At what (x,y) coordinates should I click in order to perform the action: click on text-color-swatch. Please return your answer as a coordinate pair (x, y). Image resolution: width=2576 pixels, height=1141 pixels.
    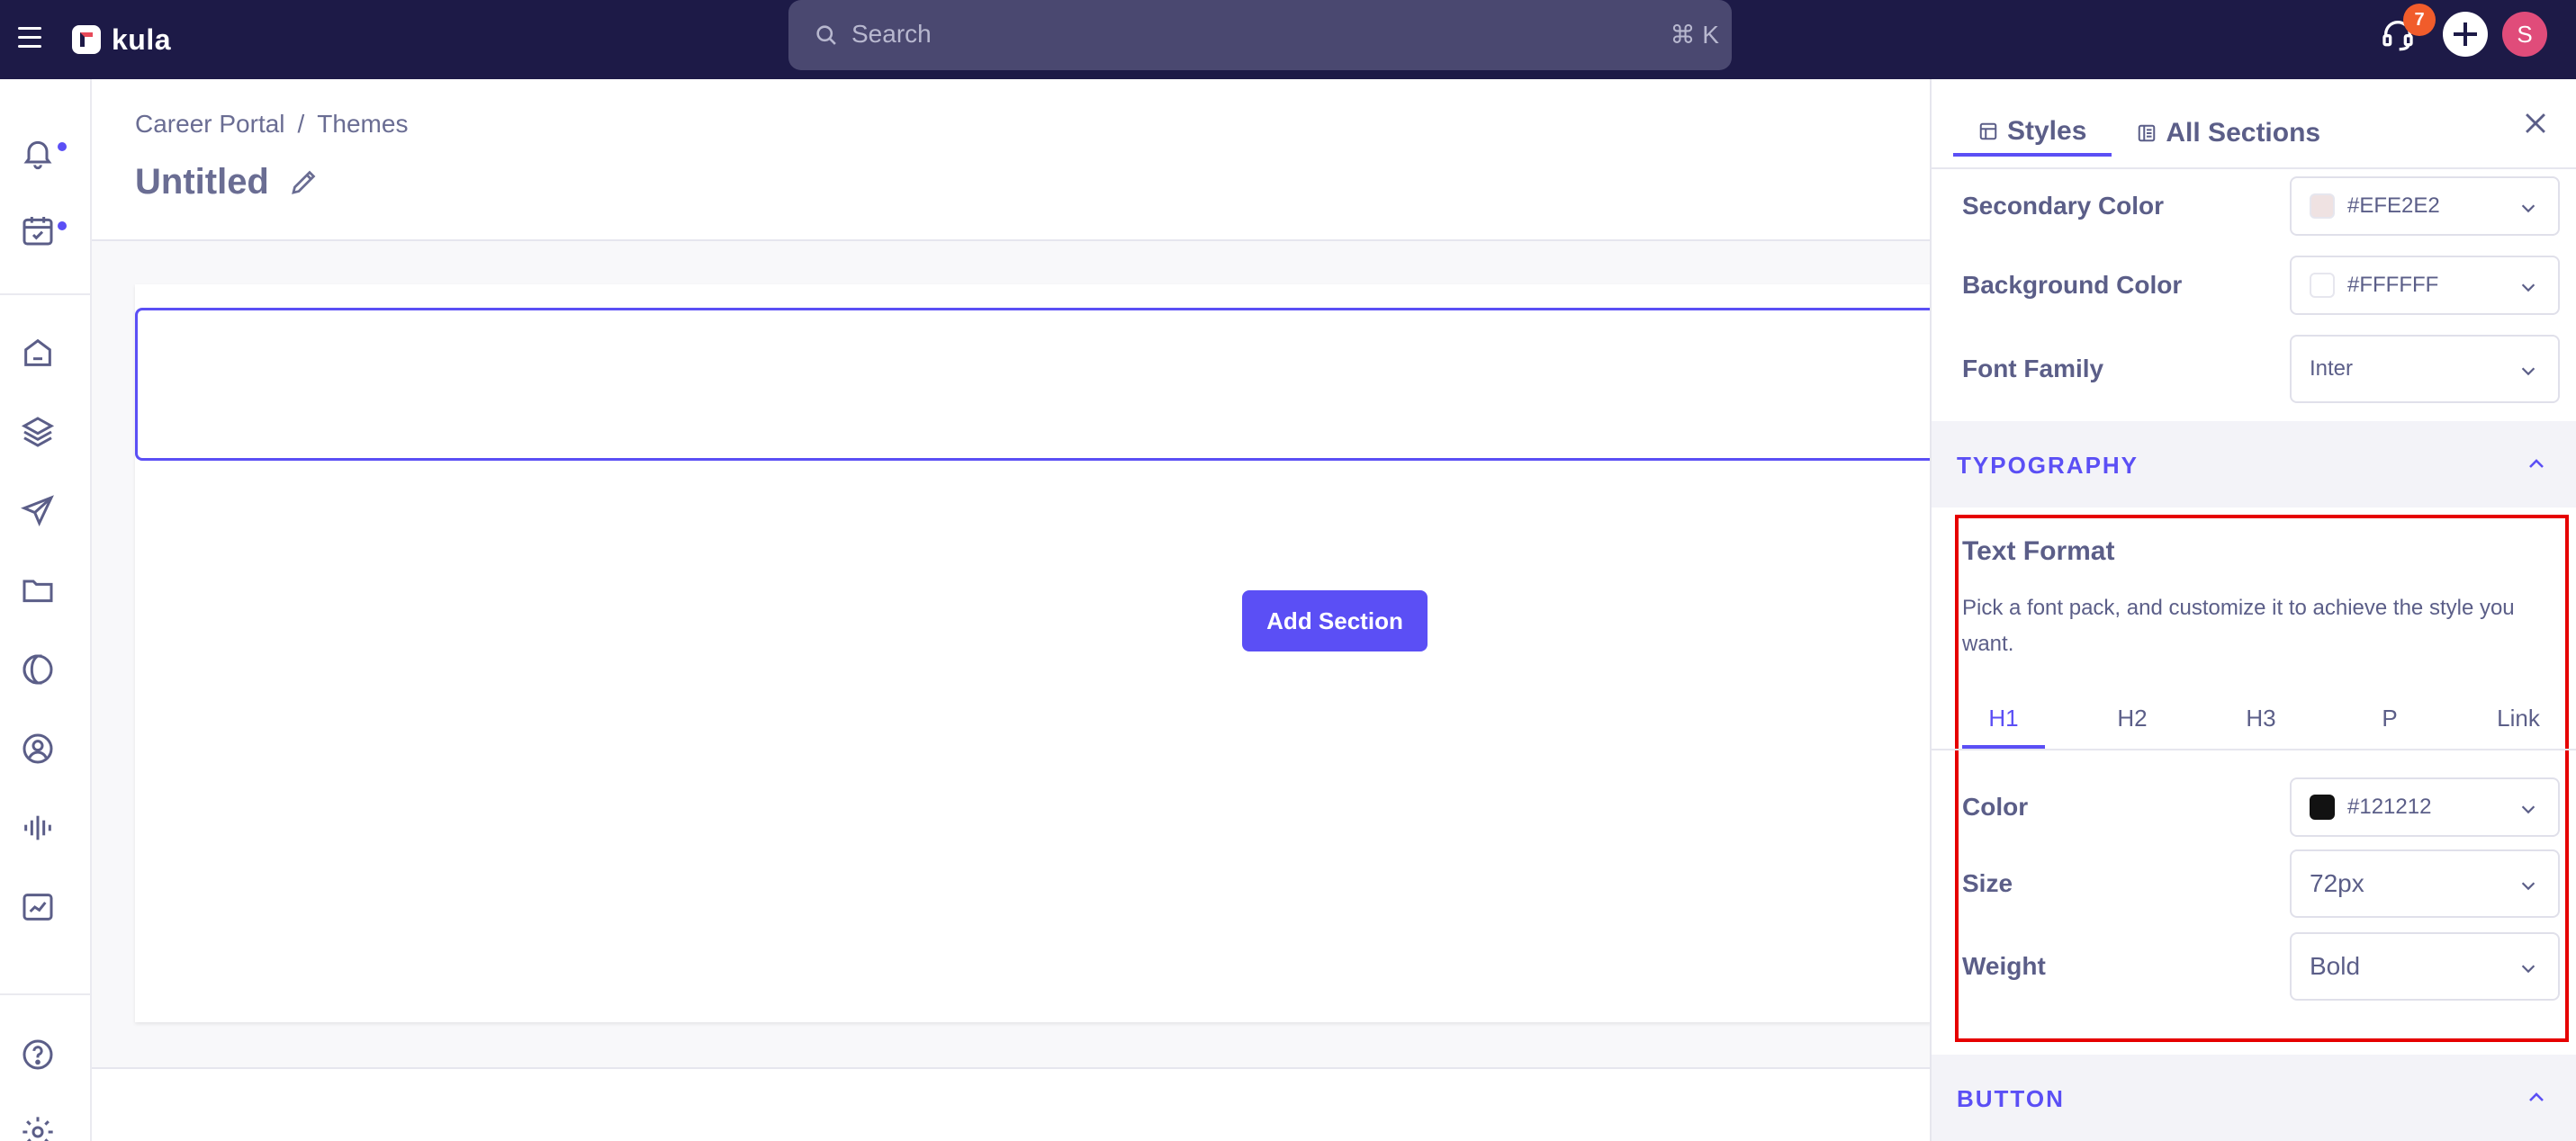
    Looking at the image, I should click on (2322, 807).